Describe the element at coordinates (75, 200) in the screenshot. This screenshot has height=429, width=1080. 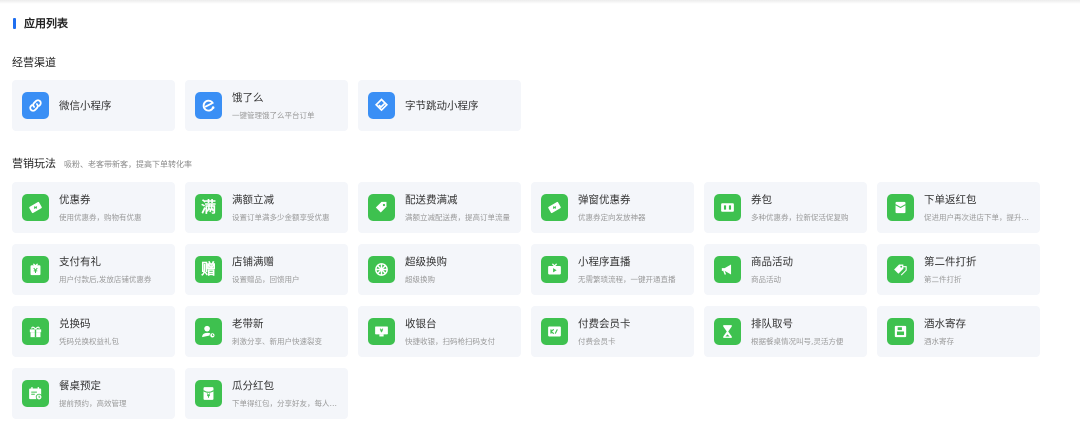
I see `app-name: 优惠券` at that location.